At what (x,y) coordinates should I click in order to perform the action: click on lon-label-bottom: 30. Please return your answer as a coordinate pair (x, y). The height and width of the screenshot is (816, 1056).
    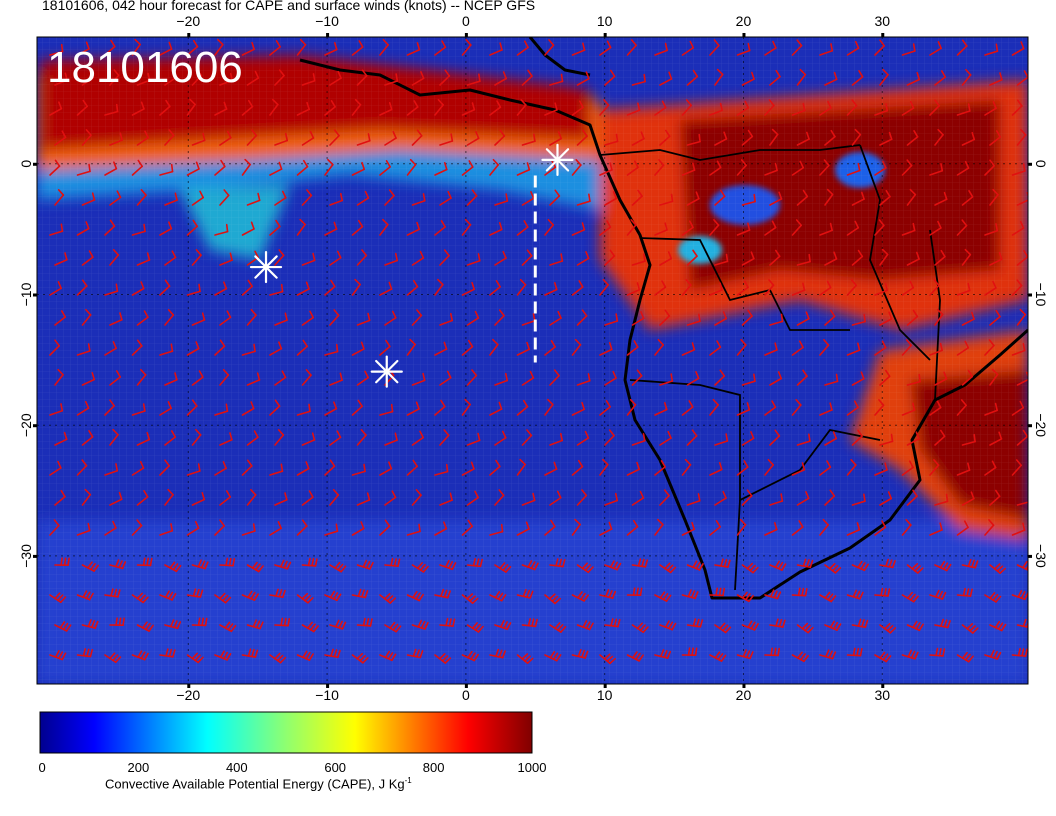
    Looking at the image, I should click on (882, 695).